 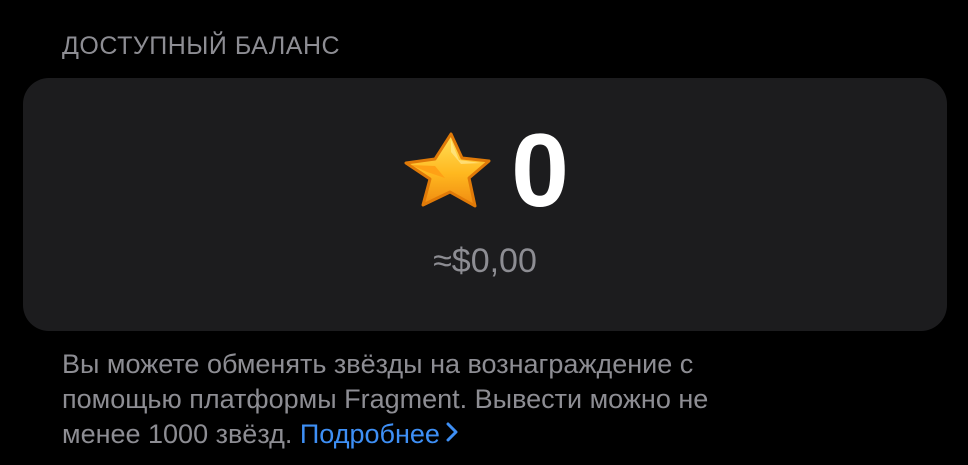 I want to click on learn-more-link: Подробнее, so click(x=379, y=434).